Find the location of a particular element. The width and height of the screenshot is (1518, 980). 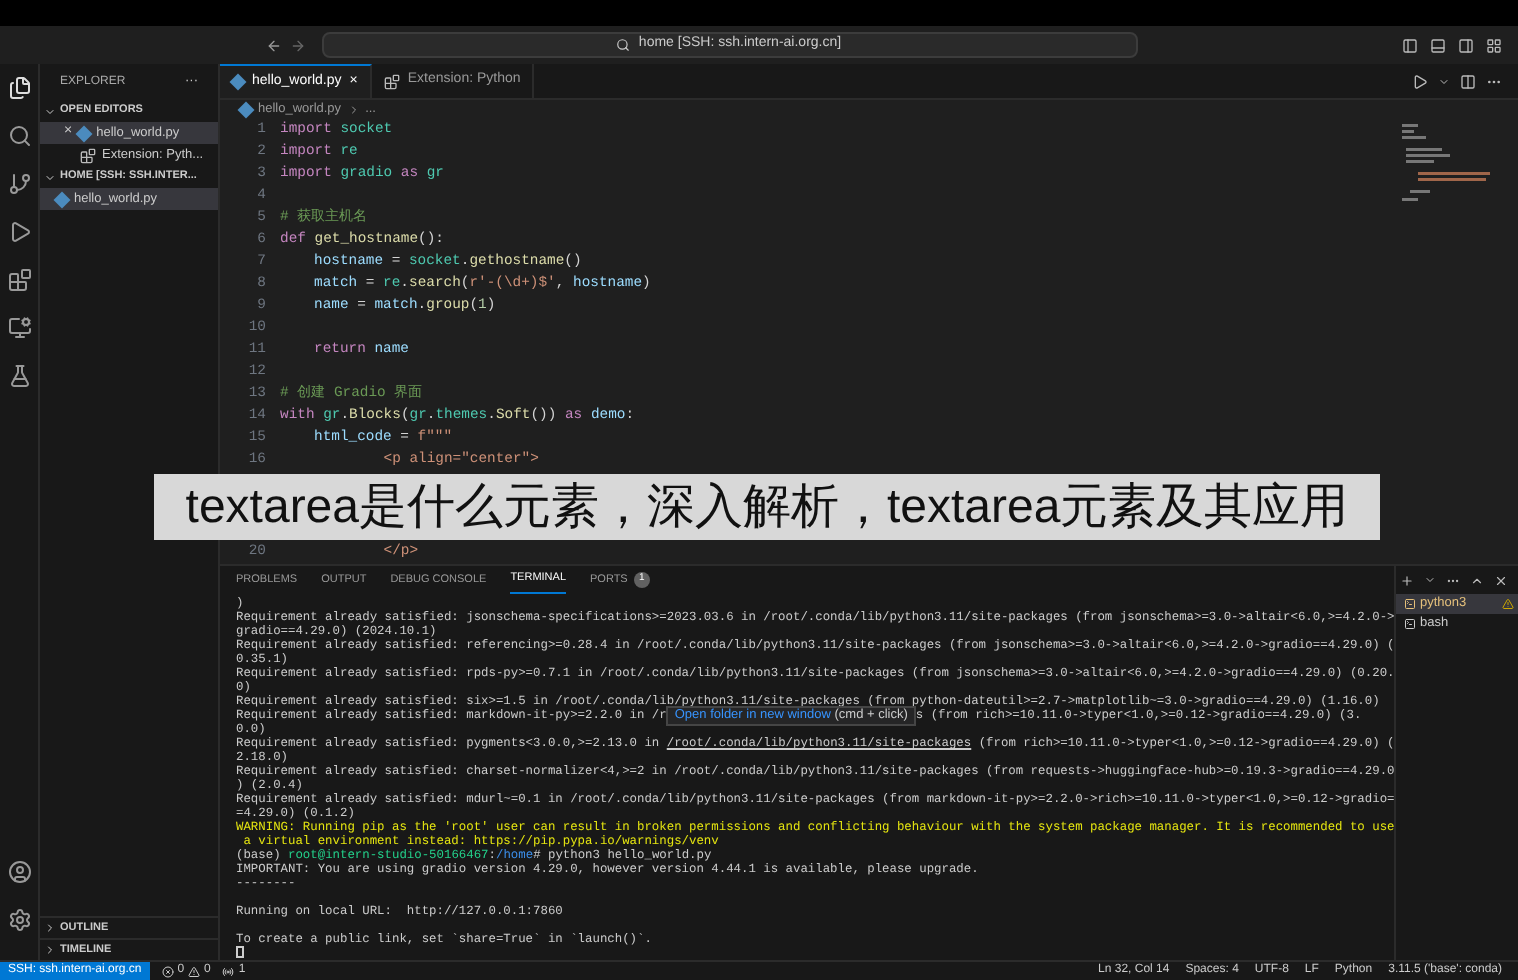

sidebar-toggle-icon is located at coordinates (1410, 45).